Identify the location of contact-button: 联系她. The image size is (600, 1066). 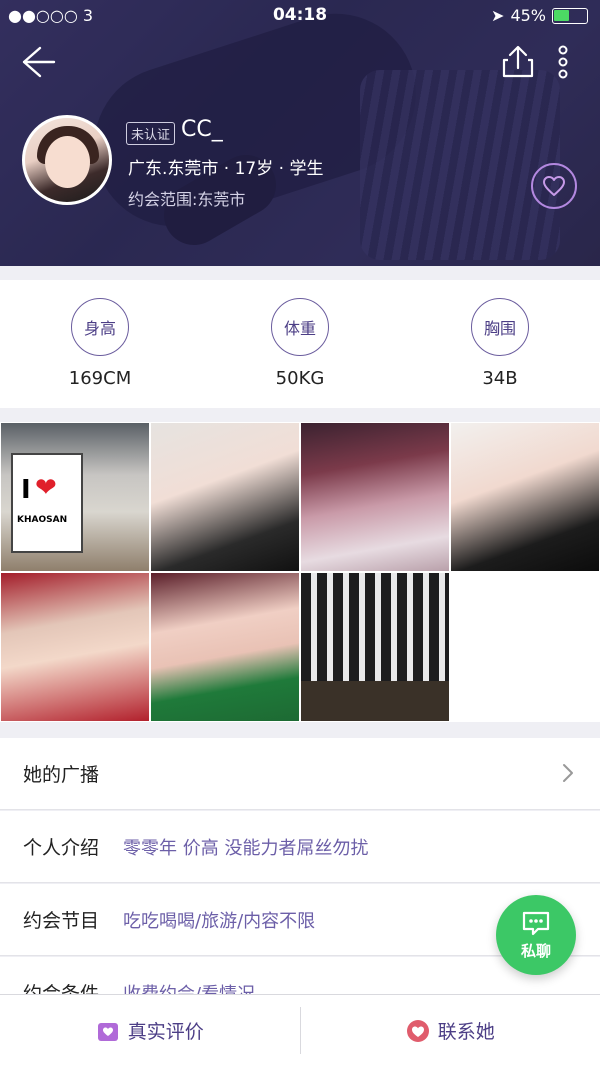
(450, 1030).